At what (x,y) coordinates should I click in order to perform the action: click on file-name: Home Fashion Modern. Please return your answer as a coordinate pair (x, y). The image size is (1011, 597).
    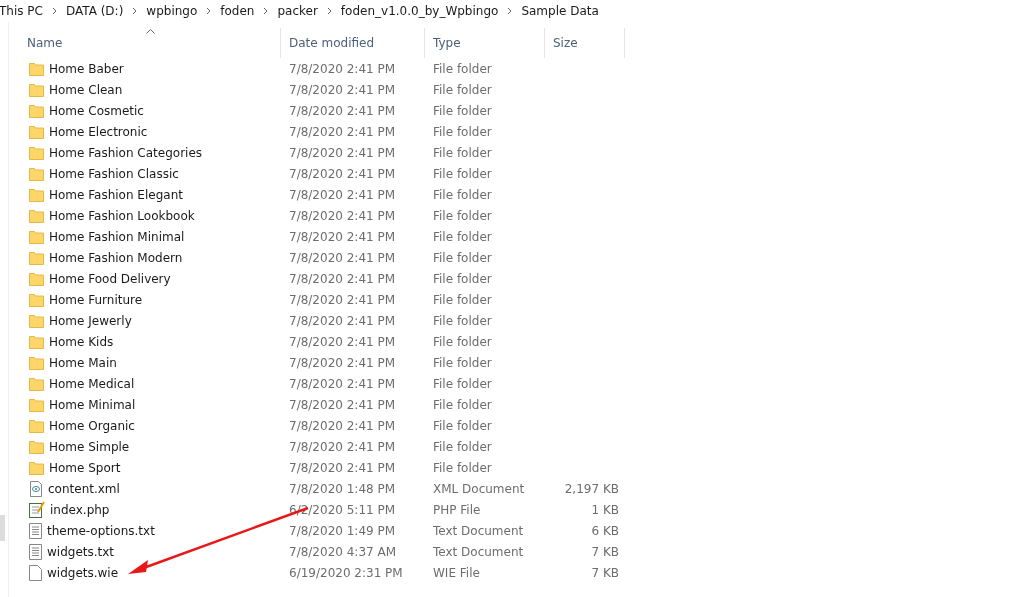
    Looking at the image, I should click on (116, 257).